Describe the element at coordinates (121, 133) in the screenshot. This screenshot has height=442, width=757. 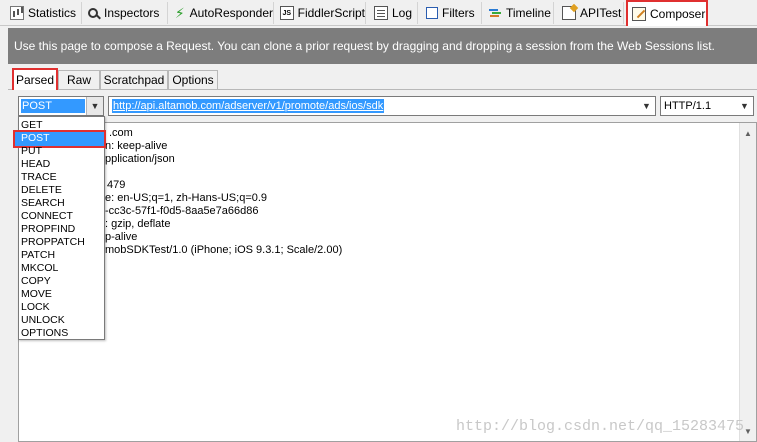
I see `header-line: .com` at that location.